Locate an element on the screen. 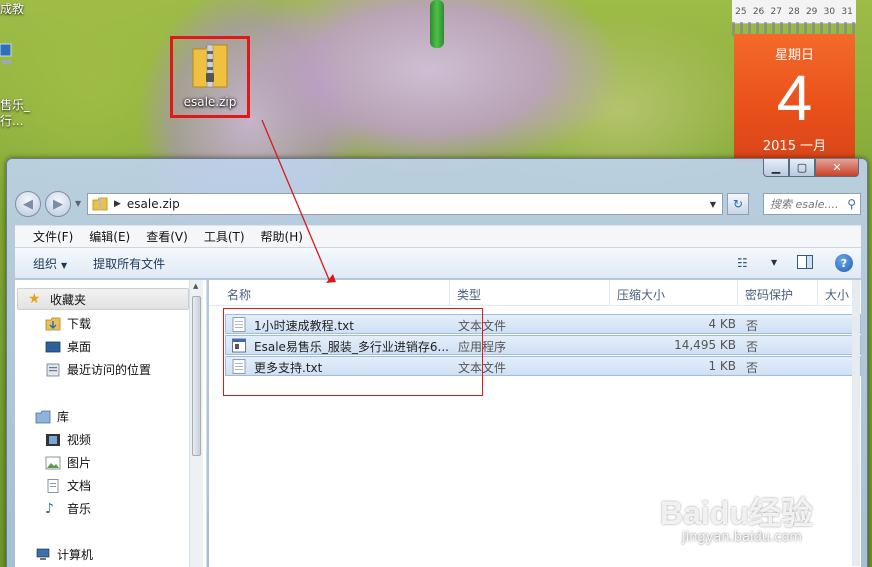 This screenshot has width=872, height=567. calendar-day: 30 is located at coordinates (829, 11).